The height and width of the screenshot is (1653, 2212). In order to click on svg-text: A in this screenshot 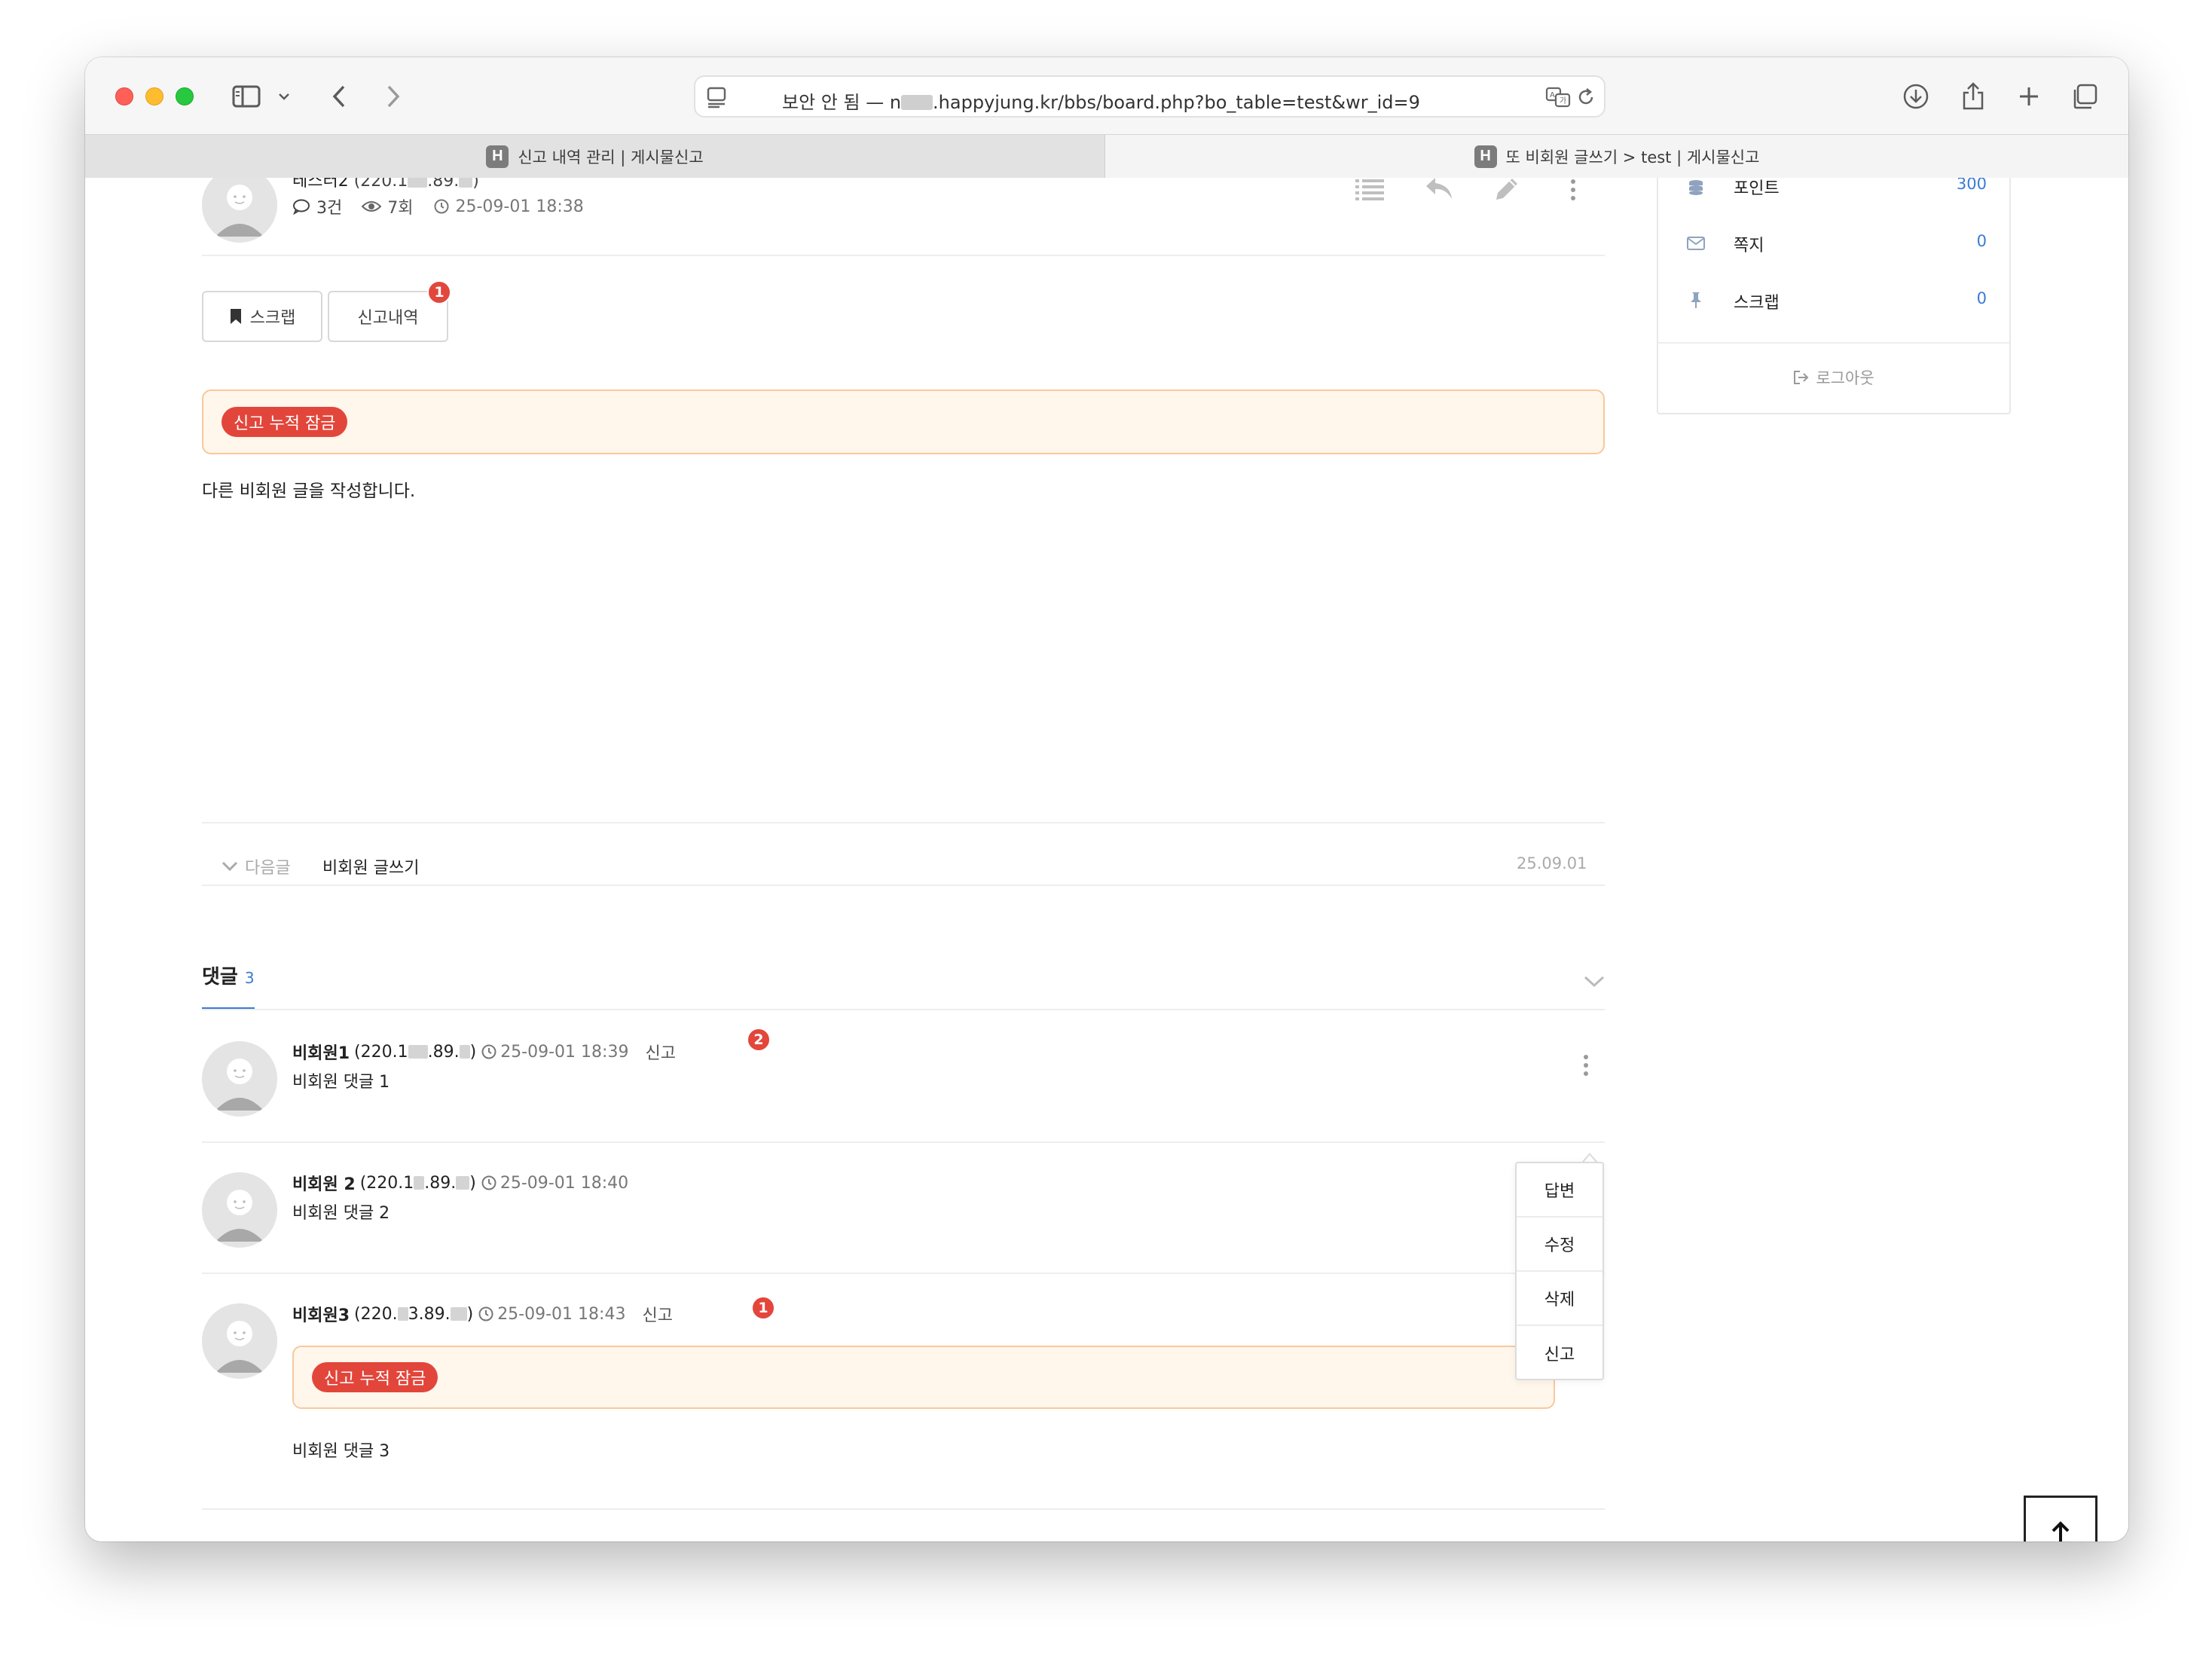, I will do `click(1552, 95)`.